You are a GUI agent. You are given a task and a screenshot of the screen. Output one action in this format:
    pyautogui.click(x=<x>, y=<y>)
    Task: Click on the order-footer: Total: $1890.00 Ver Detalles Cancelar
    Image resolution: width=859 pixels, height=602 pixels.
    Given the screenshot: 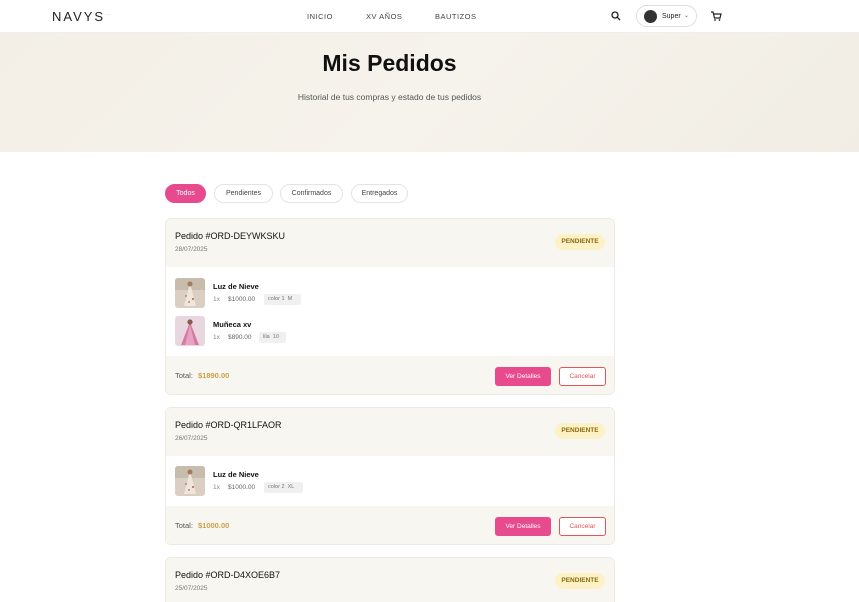 What is the action you would take?
    pyautogui.click(x=390, y=375)
    